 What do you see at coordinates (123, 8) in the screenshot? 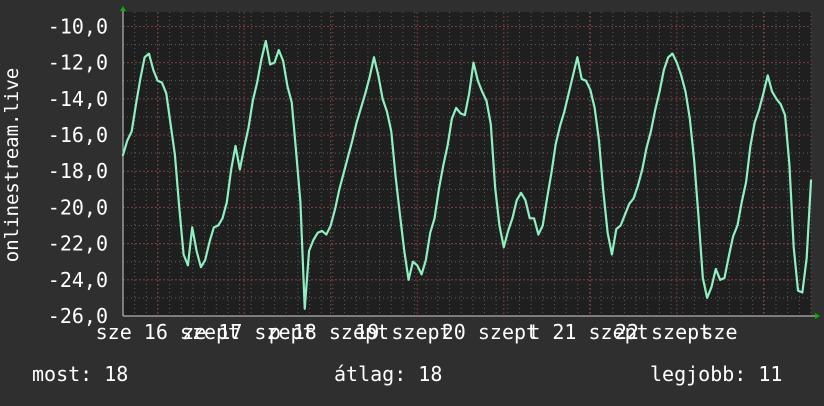
I see `y-axis-arrow` at bounding box center [123, 8].